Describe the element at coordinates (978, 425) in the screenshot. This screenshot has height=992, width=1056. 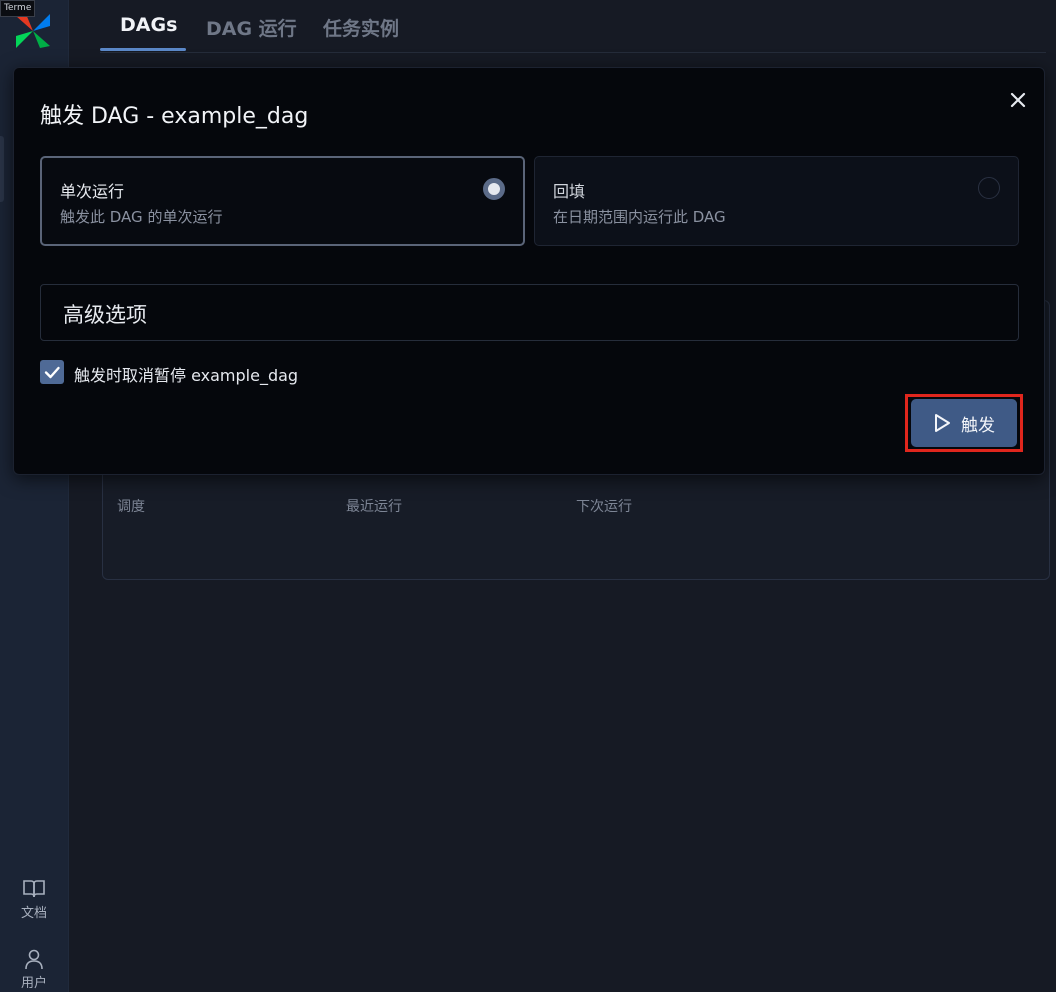
I see `trigger-button-label: 触发` at that location.